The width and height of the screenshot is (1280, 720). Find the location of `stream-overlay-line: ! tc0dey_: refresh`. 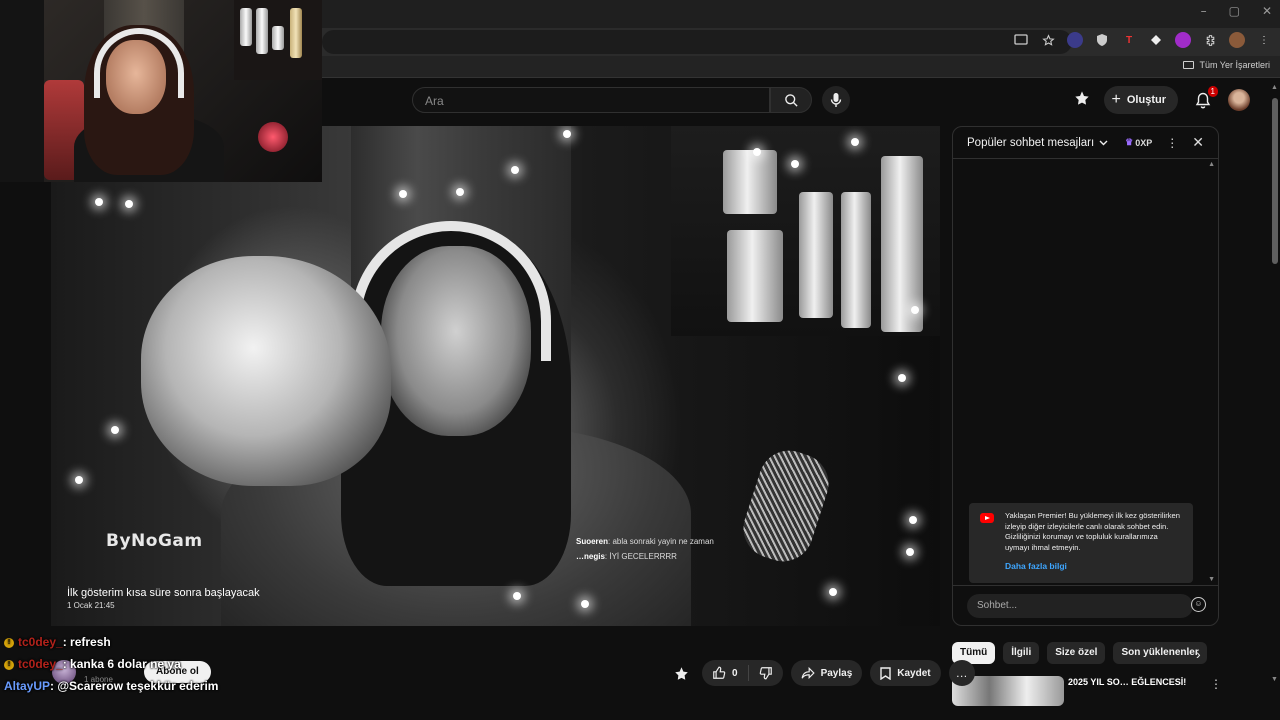

stream-overlay-line: ! tc0dey_: refresh is located at coordinates (57, 642).